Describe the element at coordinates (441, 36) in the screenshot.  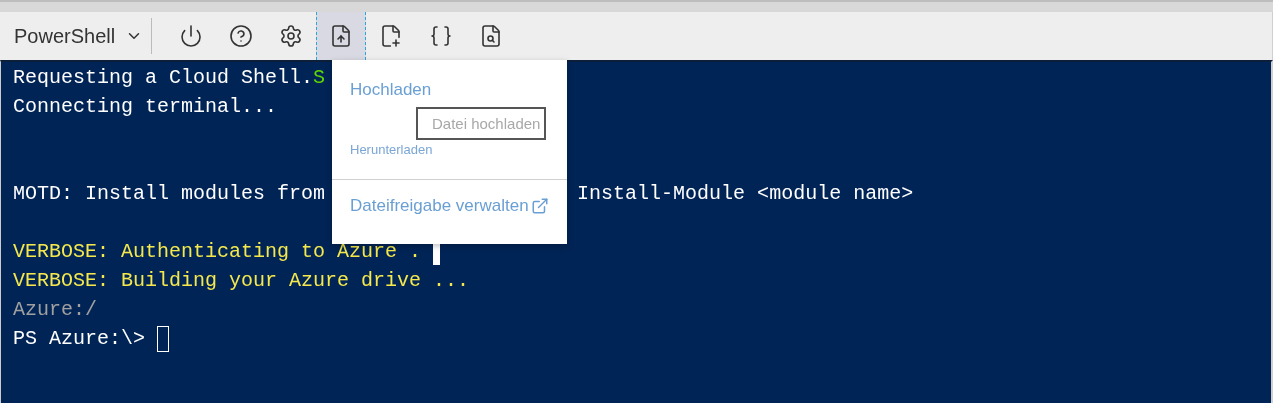
I see `braces-icon` at that location.